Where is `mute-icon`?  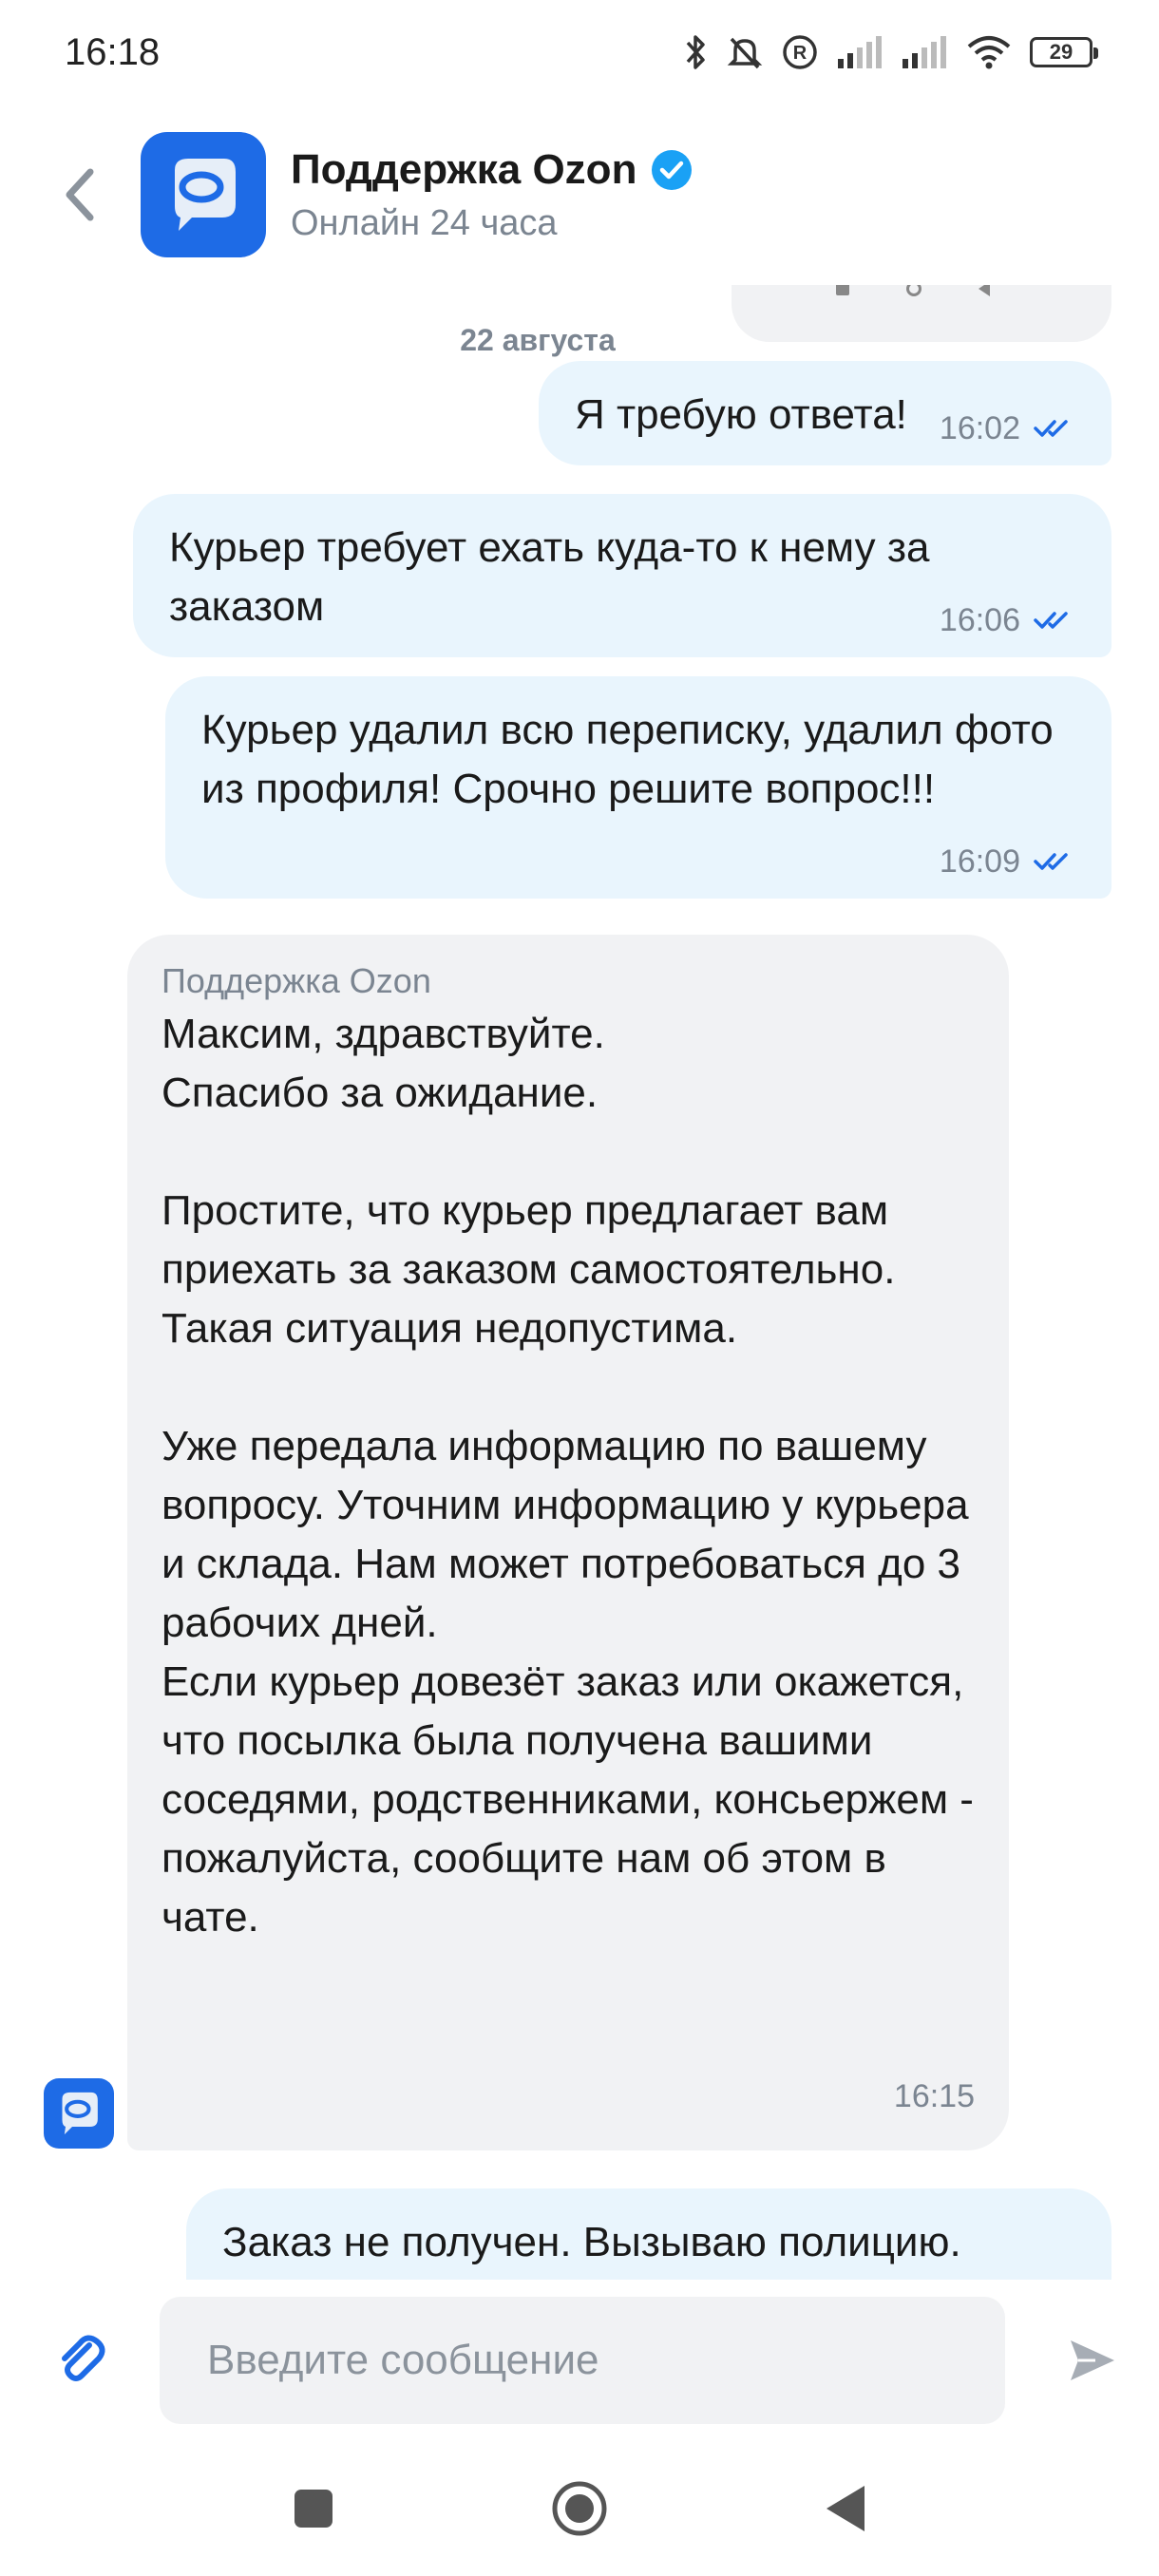 mute-icon is located at coordinates (745, 53).